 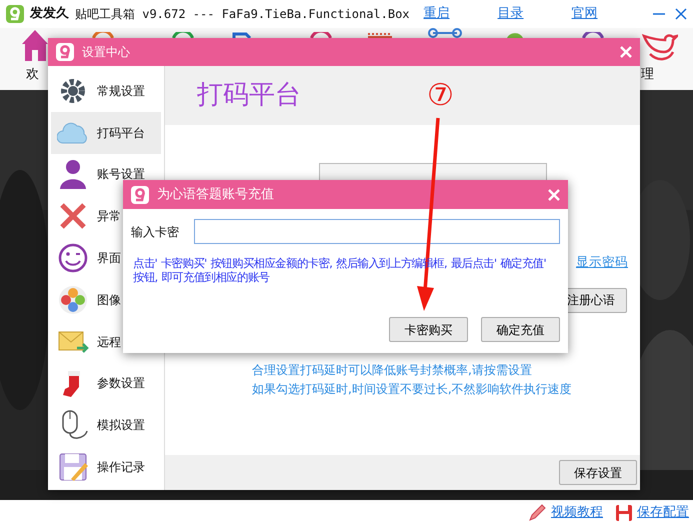 What do you see at coordinates (520, 329) in the screenshot?
I see `dialog-button: 确定充值` at bounding box center [520, 329].